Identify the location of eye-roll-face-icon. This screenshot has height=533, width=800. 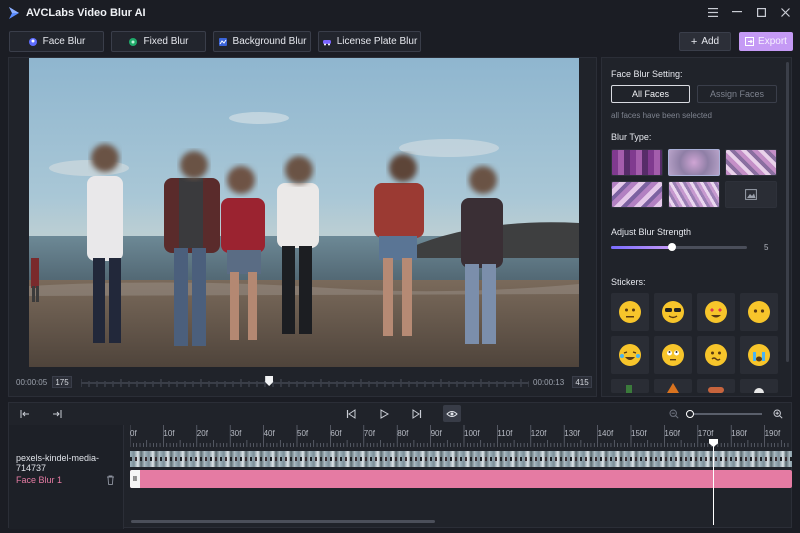
(673, 355).